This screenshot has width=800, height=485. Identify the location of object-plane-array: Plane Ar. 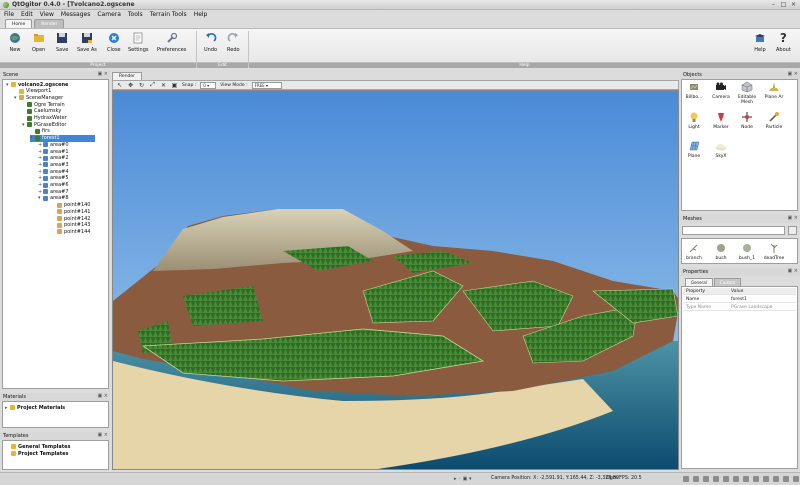
(774, 90).